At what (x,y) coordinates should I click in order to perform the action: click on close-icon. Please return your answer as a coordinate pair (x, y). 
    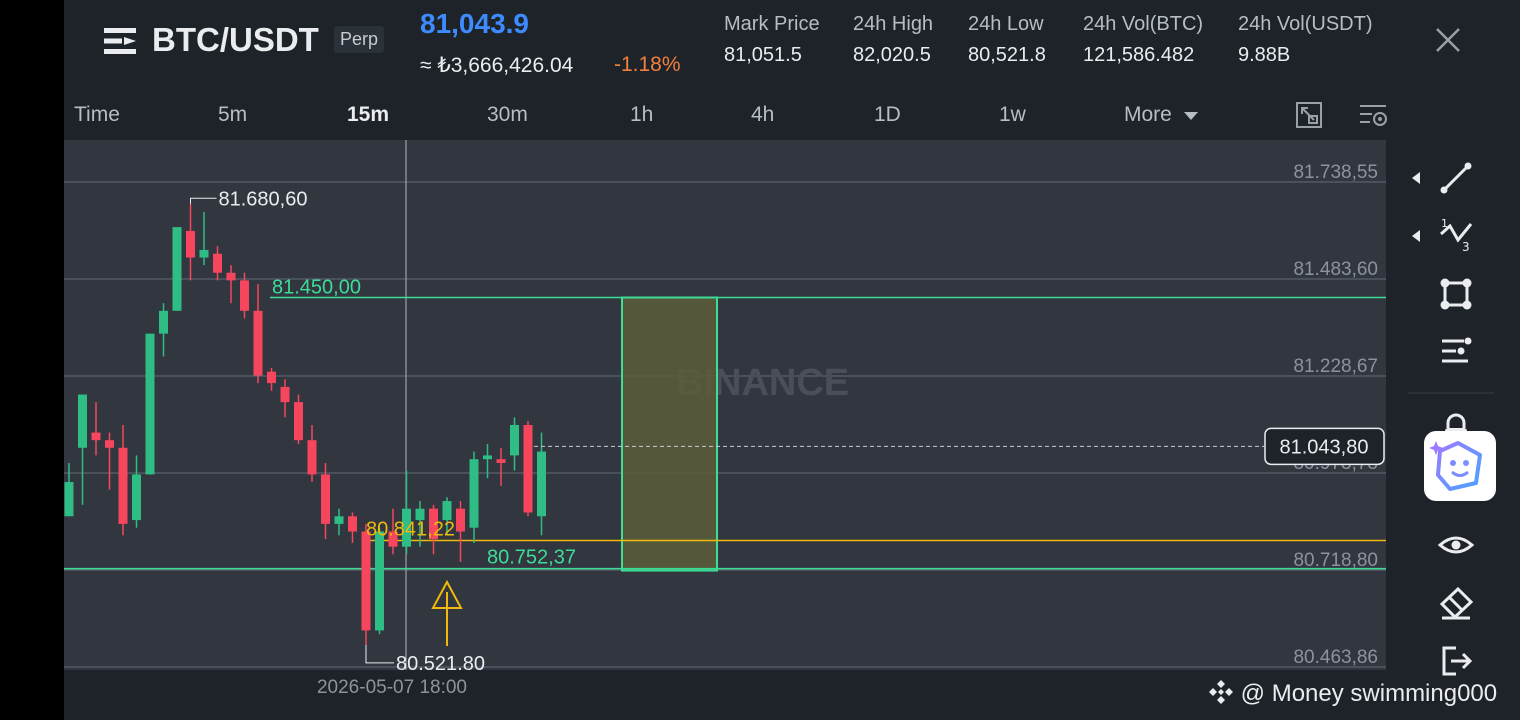
    Looking at the image, I should click on (1448, 40).